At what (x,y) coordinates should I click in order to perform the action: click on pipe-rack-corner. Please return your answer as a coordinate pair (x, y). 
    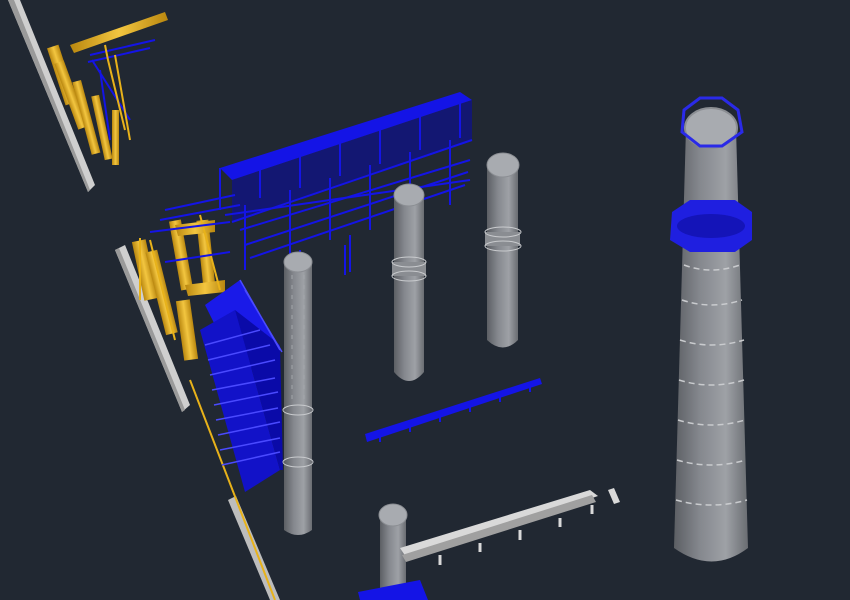
    Looking at the image, I should click on (107, 88).